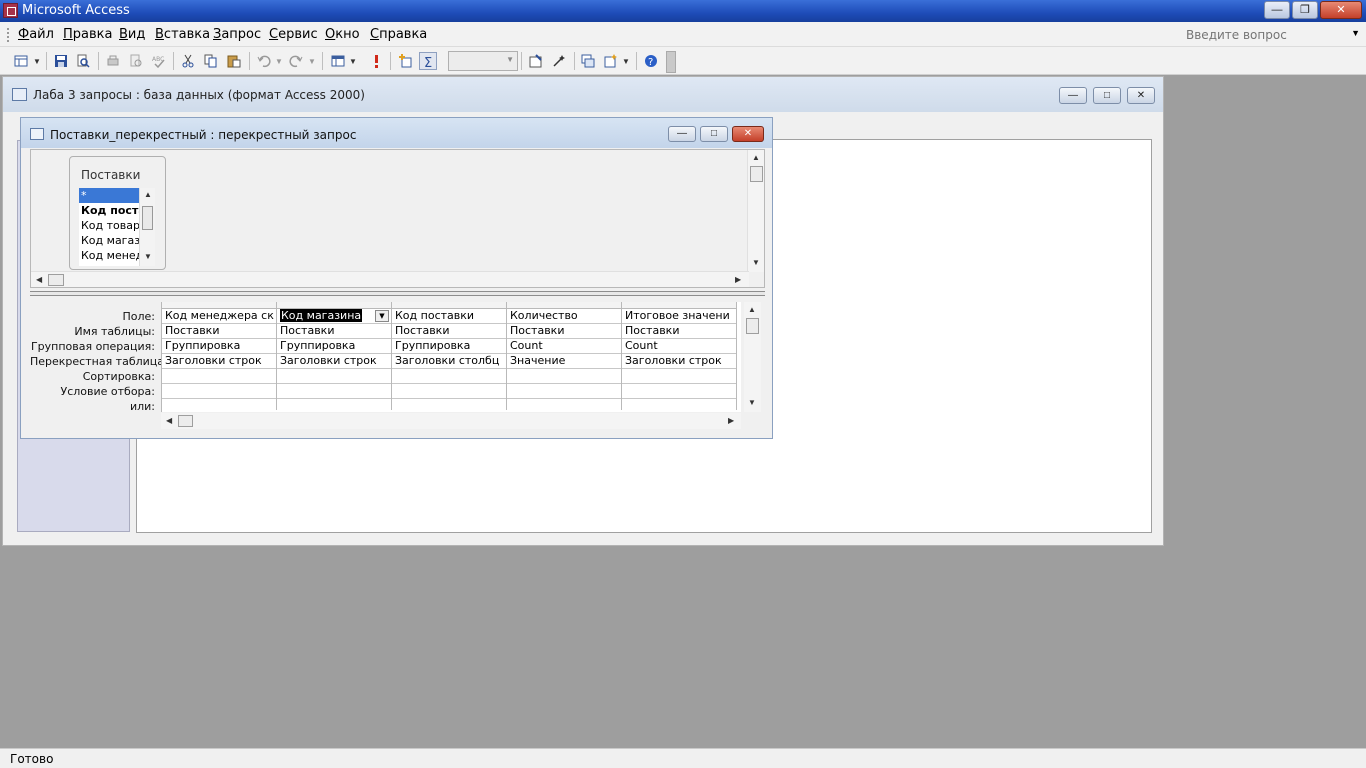 The height and width of the screenshot is (768, 1366). I want to click on new-object-dropdown: ▼, so click(625, 61).